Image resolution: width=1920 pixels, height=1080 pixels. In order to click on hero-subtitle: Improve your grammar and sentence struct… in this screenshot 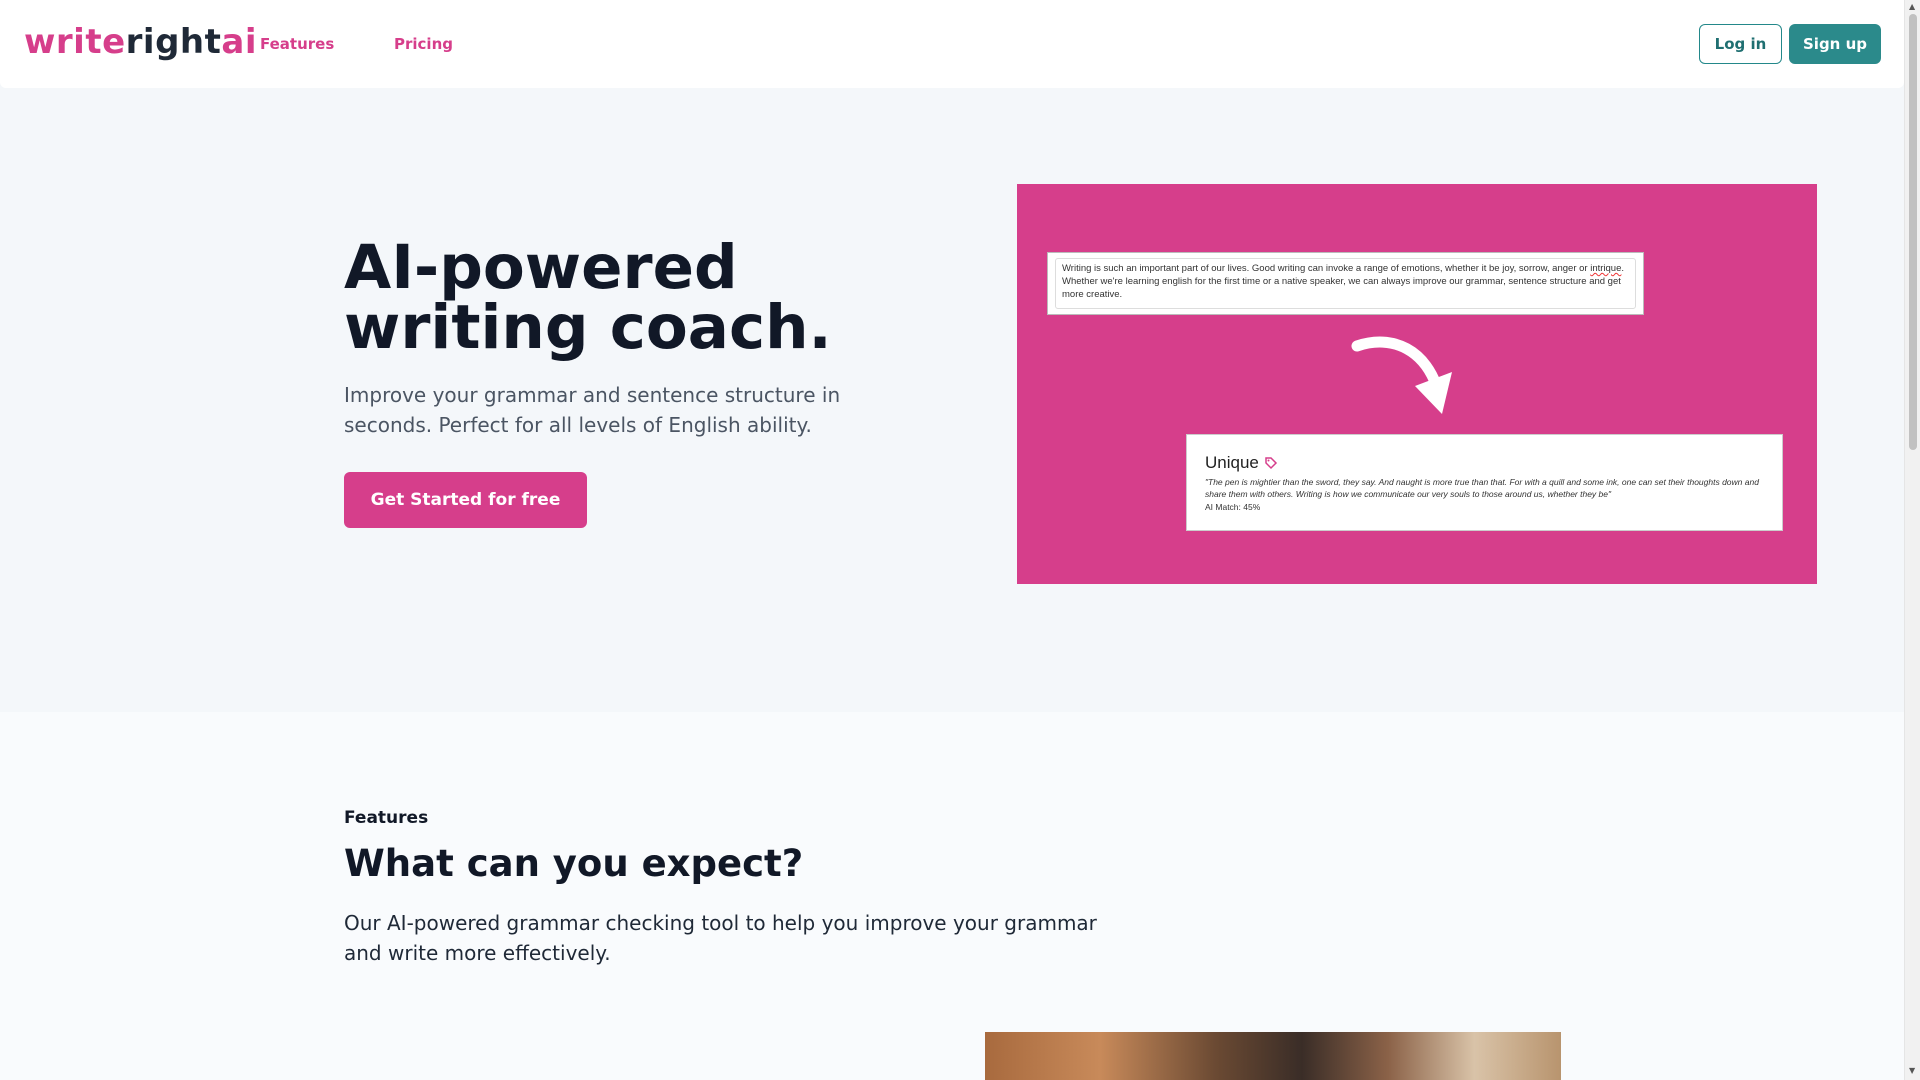, I will do `click(592, 410)`.